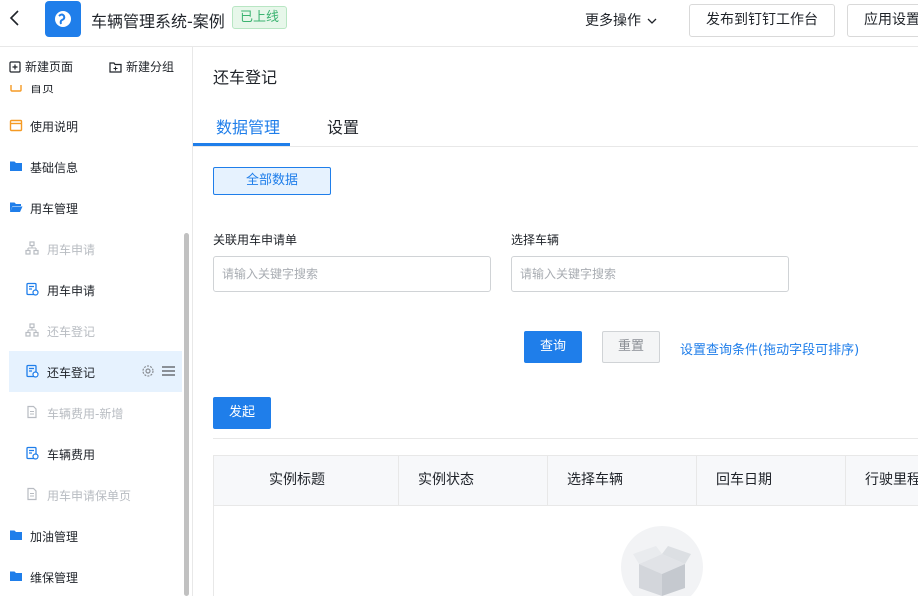  What do you see at coordinates (248, 126) in the screenshot?
I see `tab-data-management: 数据管理` at bounding box center [248, 126].